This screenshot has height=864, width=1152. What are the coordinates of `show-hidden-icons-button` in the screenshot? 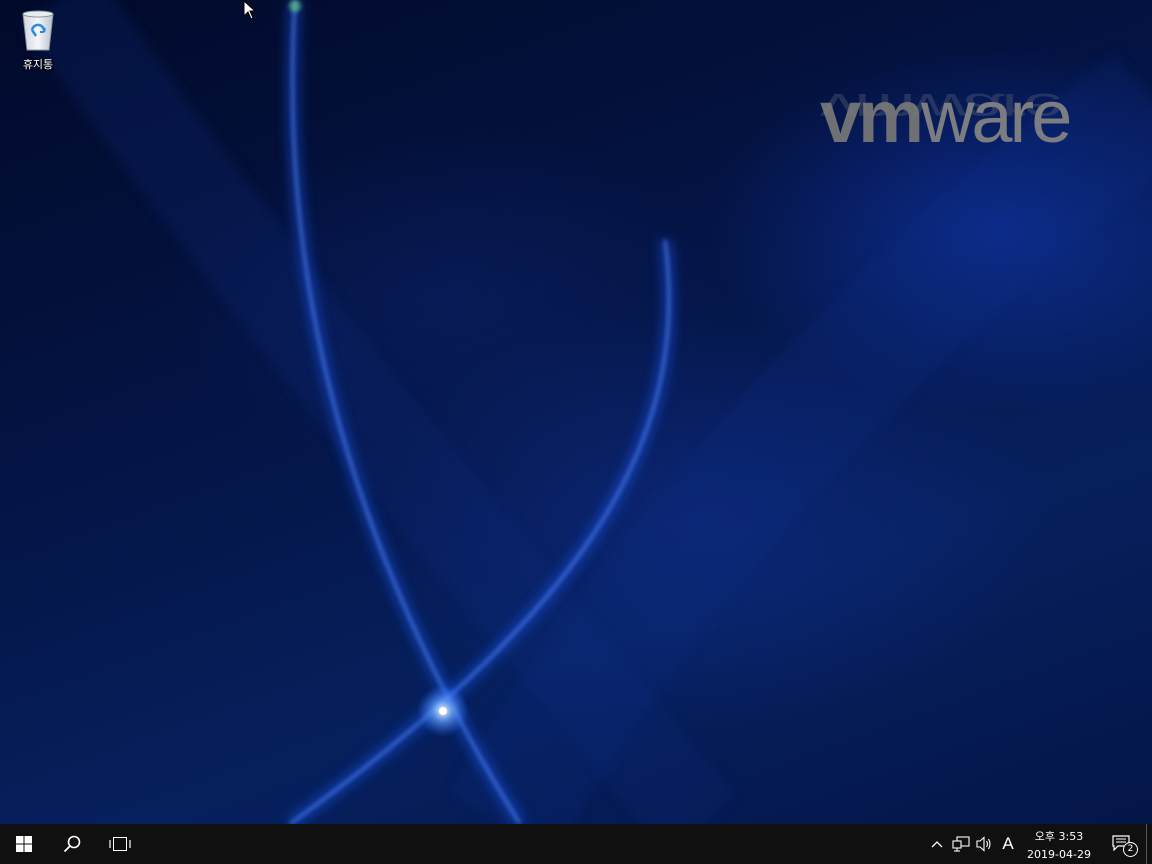 It's located at (937, 844).